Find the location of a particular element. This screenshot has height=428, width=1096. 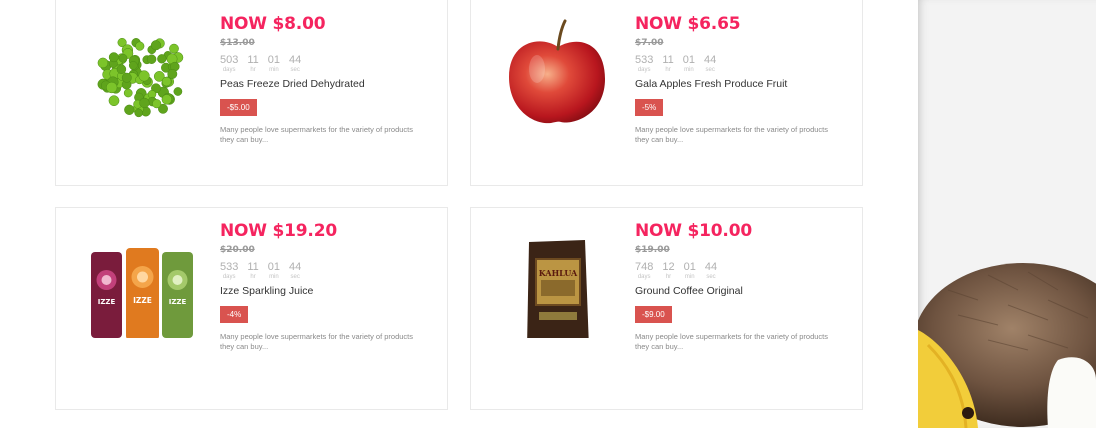

price-now: NOW $19.20 is located at coordinates (278, 231).